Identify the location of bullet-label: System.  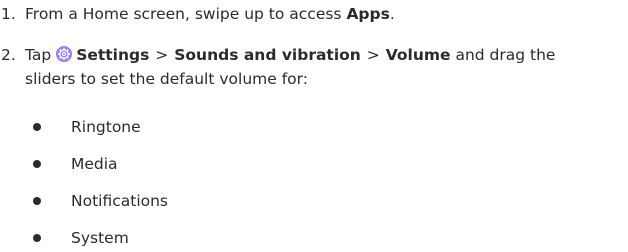
(100, 238).